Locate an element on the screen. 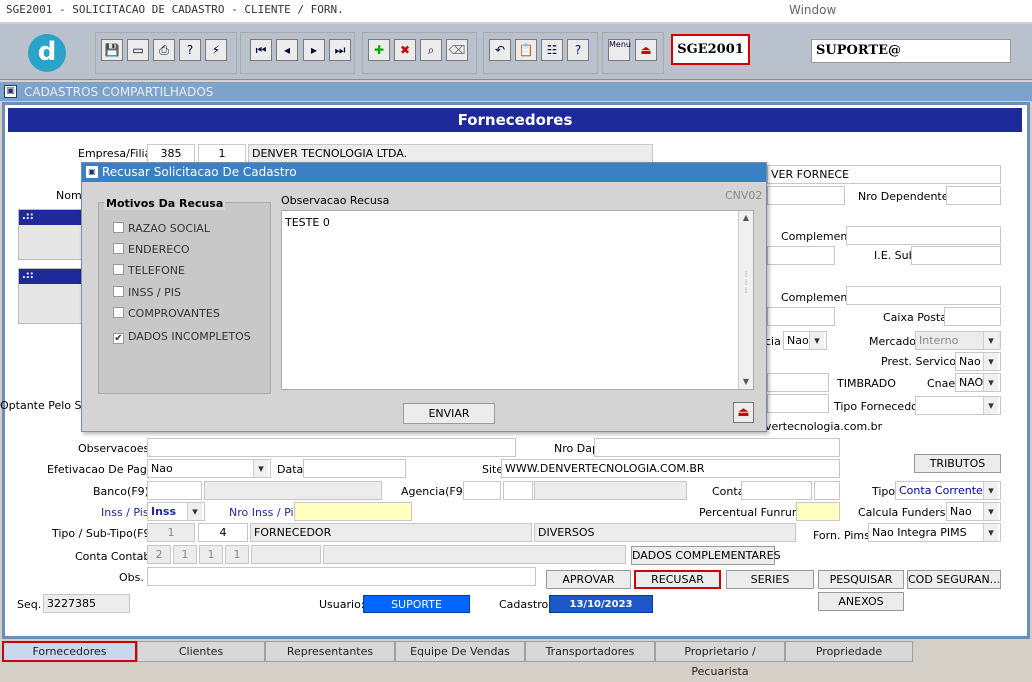  tab-propriedade: Propriedade is located at coordinates (849, 651).